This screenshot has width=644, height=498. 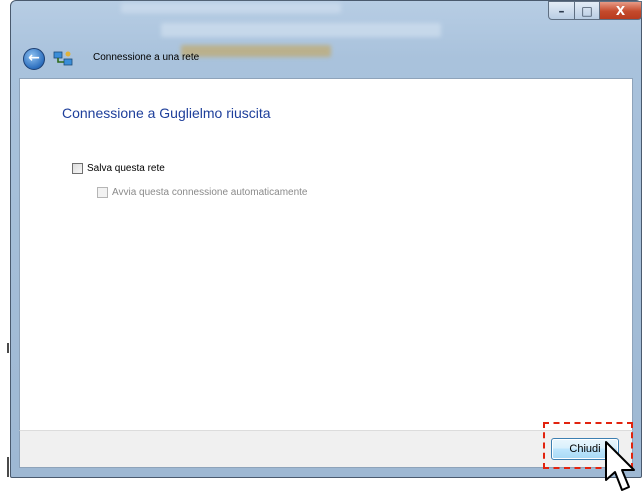 What do you see at coordinates (326, 449) in the screenshot?
I see `footer-bar` at bounding box center [326, 449].